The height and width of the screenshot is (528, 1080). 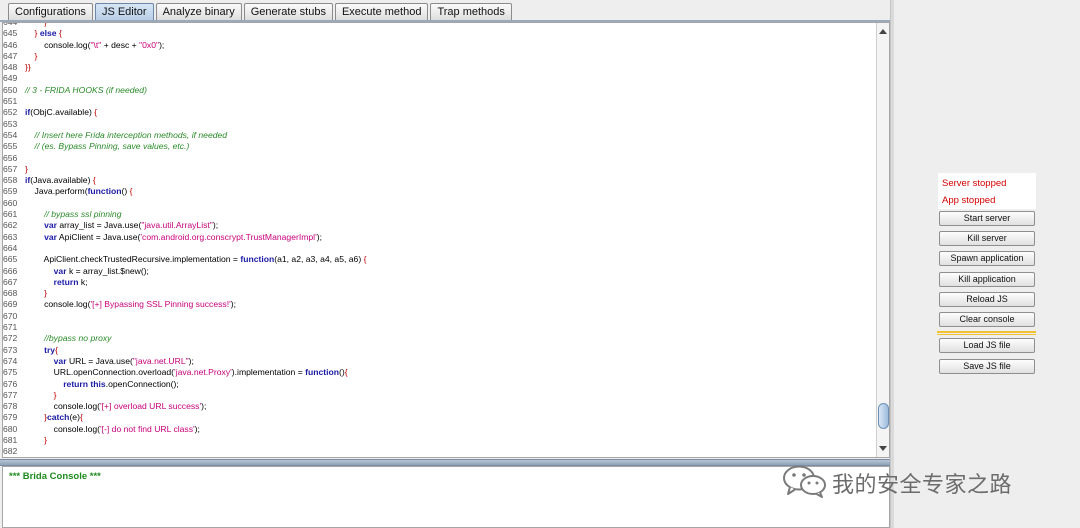 I want to click on code-line: 656, so click(x=438, y=158).